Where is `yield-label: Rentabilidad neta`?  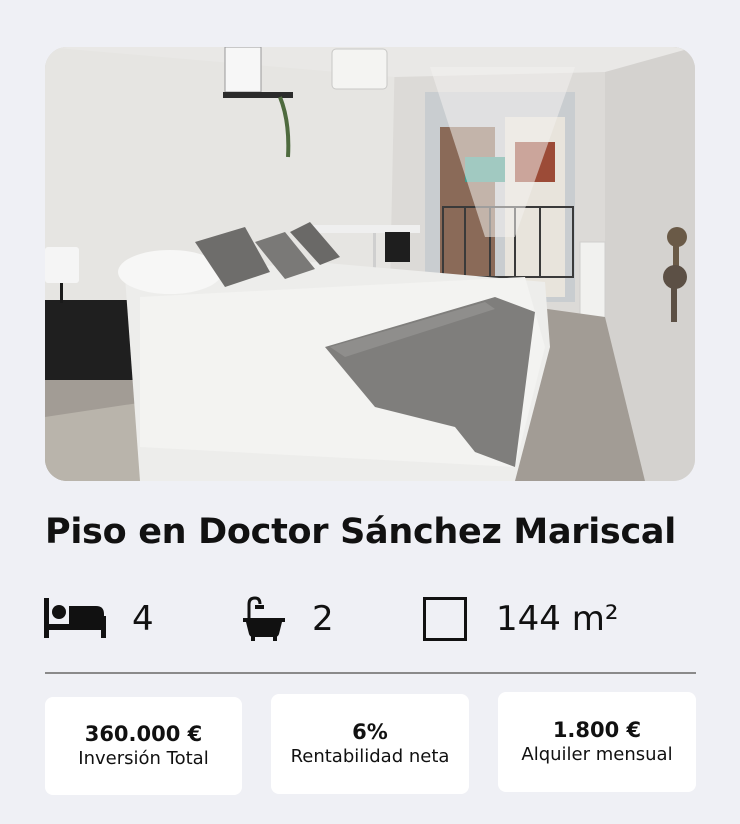
yield-label: Rentabilidad neta is located at coordinates (370, 756).